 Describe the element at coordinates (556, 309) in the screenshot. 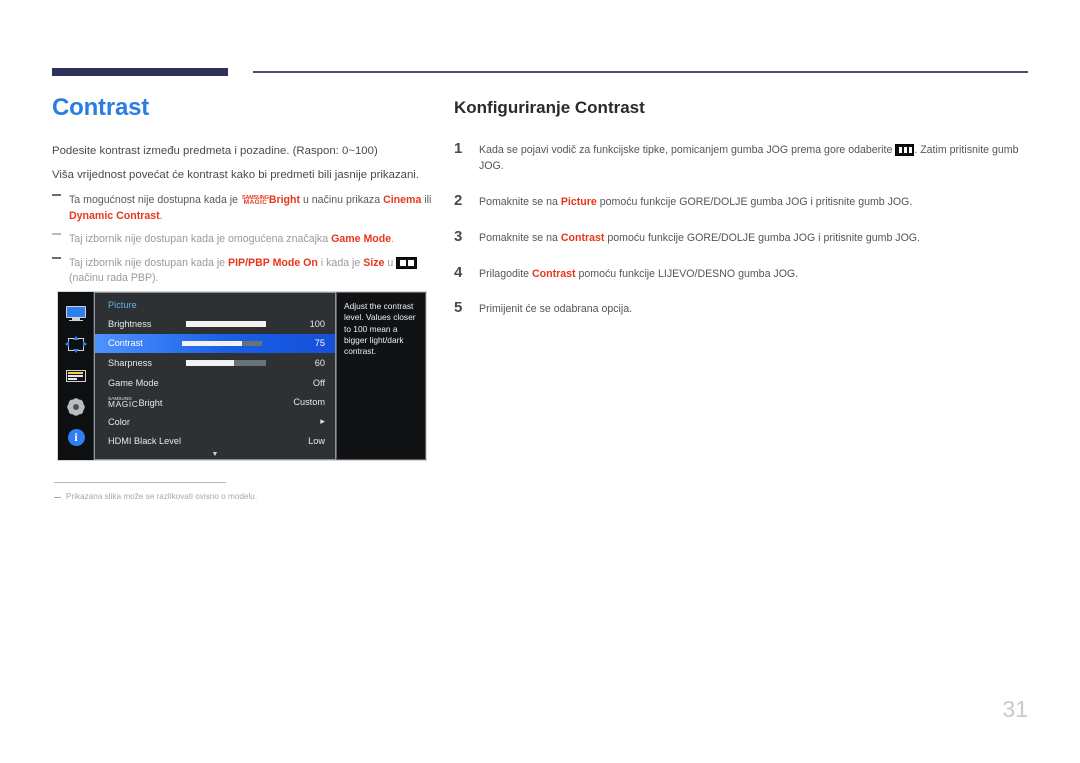

I see `step-text-pre: Primijenit će se odabrana opcija.` at that location.